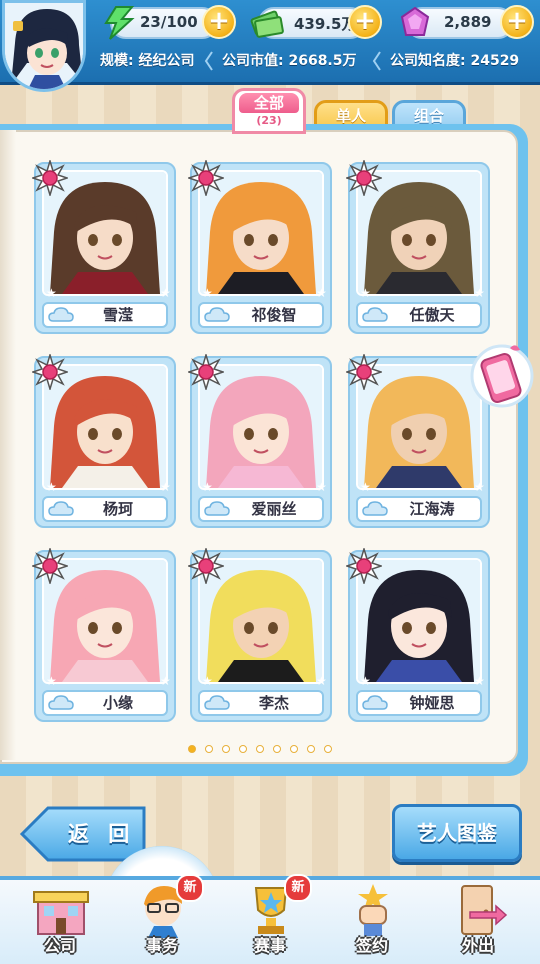 Image resolution: width=540 pixels, height=964 pixels. Describe the element at coordinates (418, 247) in the screenshot. I see `artist-card: ★ ★ 任傲天` at that location.